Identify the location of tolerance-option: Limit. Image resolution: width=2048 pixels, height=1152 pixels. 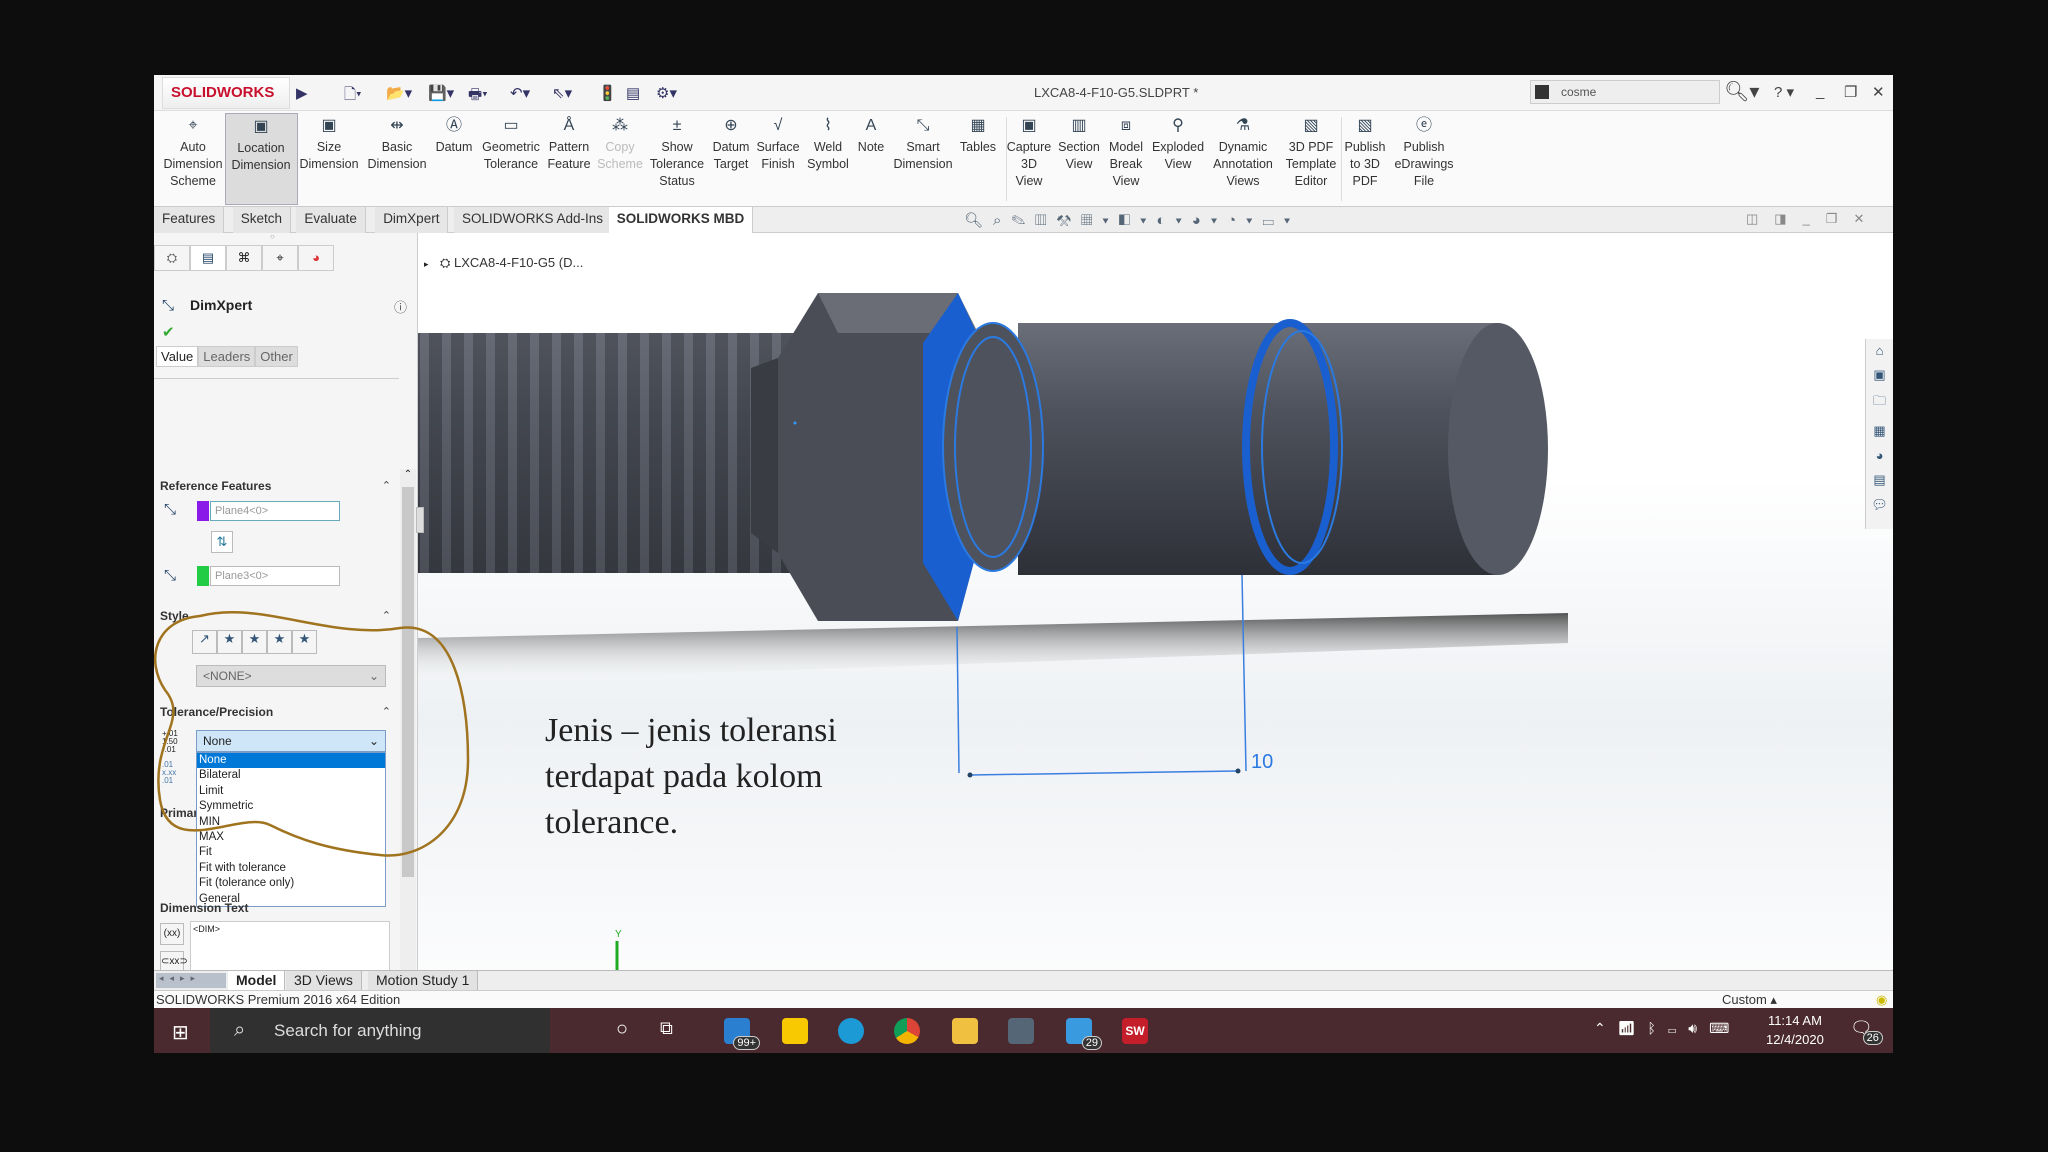
(291, 791).